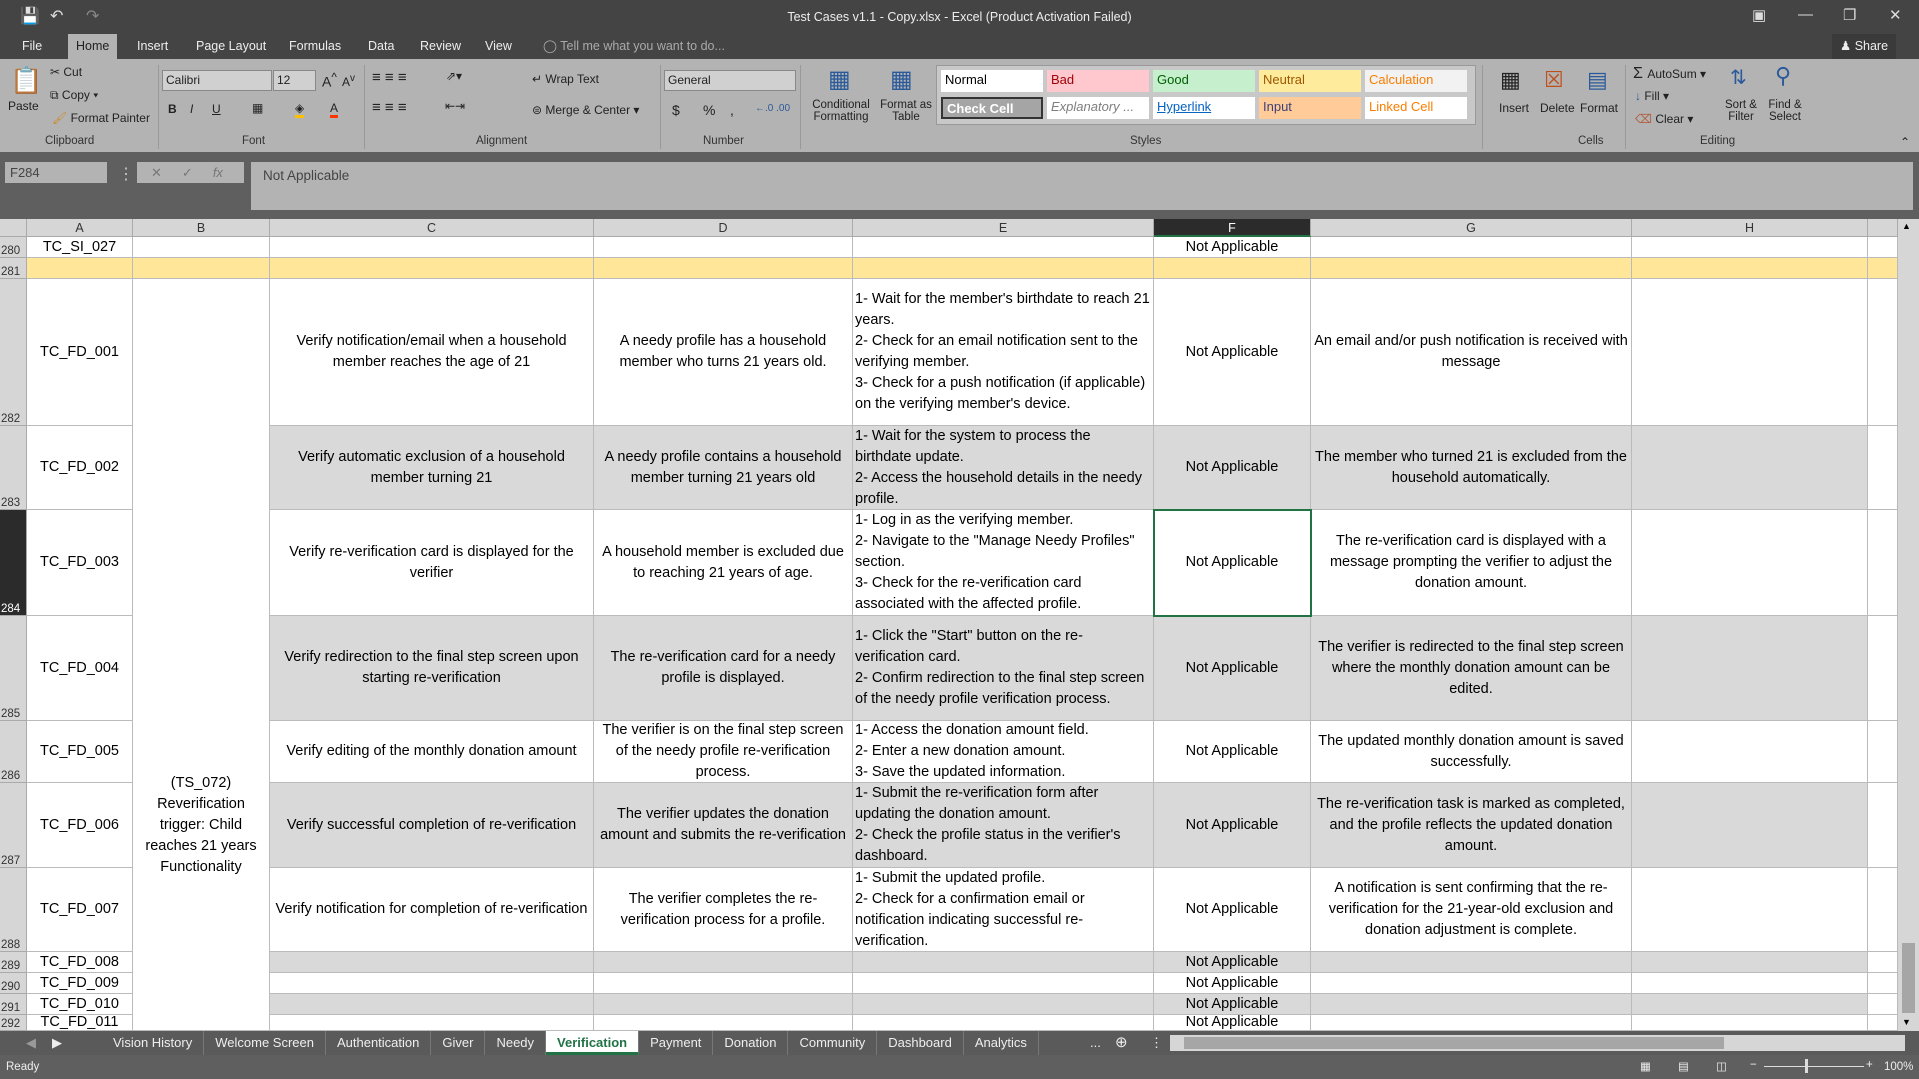 The width and height of the screenshot is (1919, 1079). What do you see at coordinates (1805, 14) in the screenshot?
I see `minimize-icon: —` at bounding box center [1805, 14].